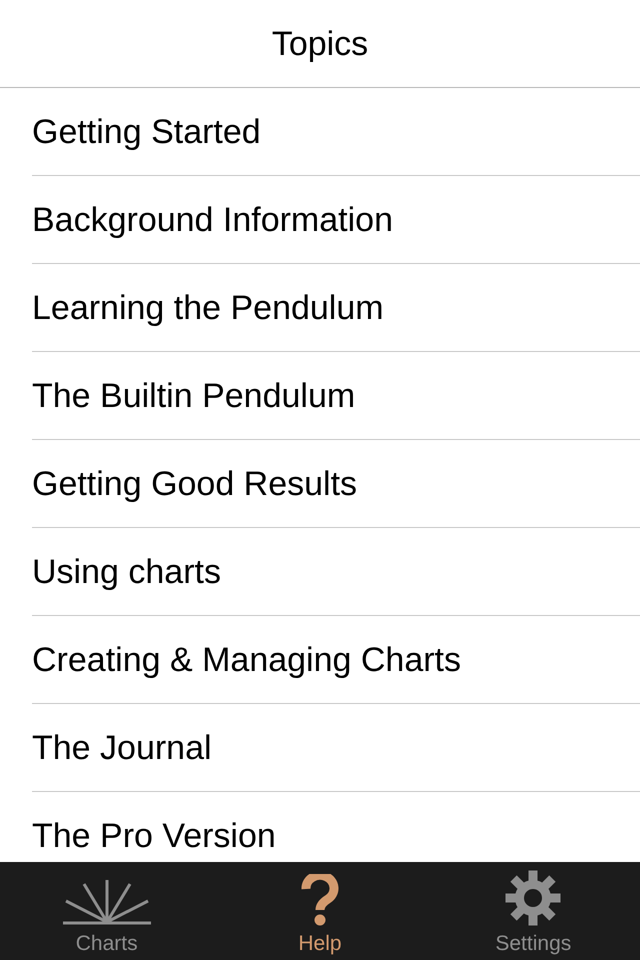 The height and width of the screenshot is (960, 640). Describe the element at coordinates (319, 900) in the screenshot. I see `question-mark-icon` at that location.